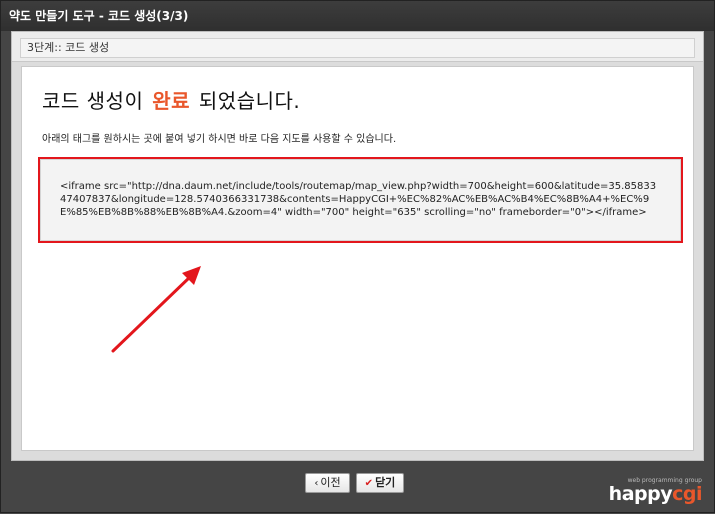  I want to click on button-bar: ‹ 이전 ✔ 닫기 web programming group happycgi, so click(357, 487).